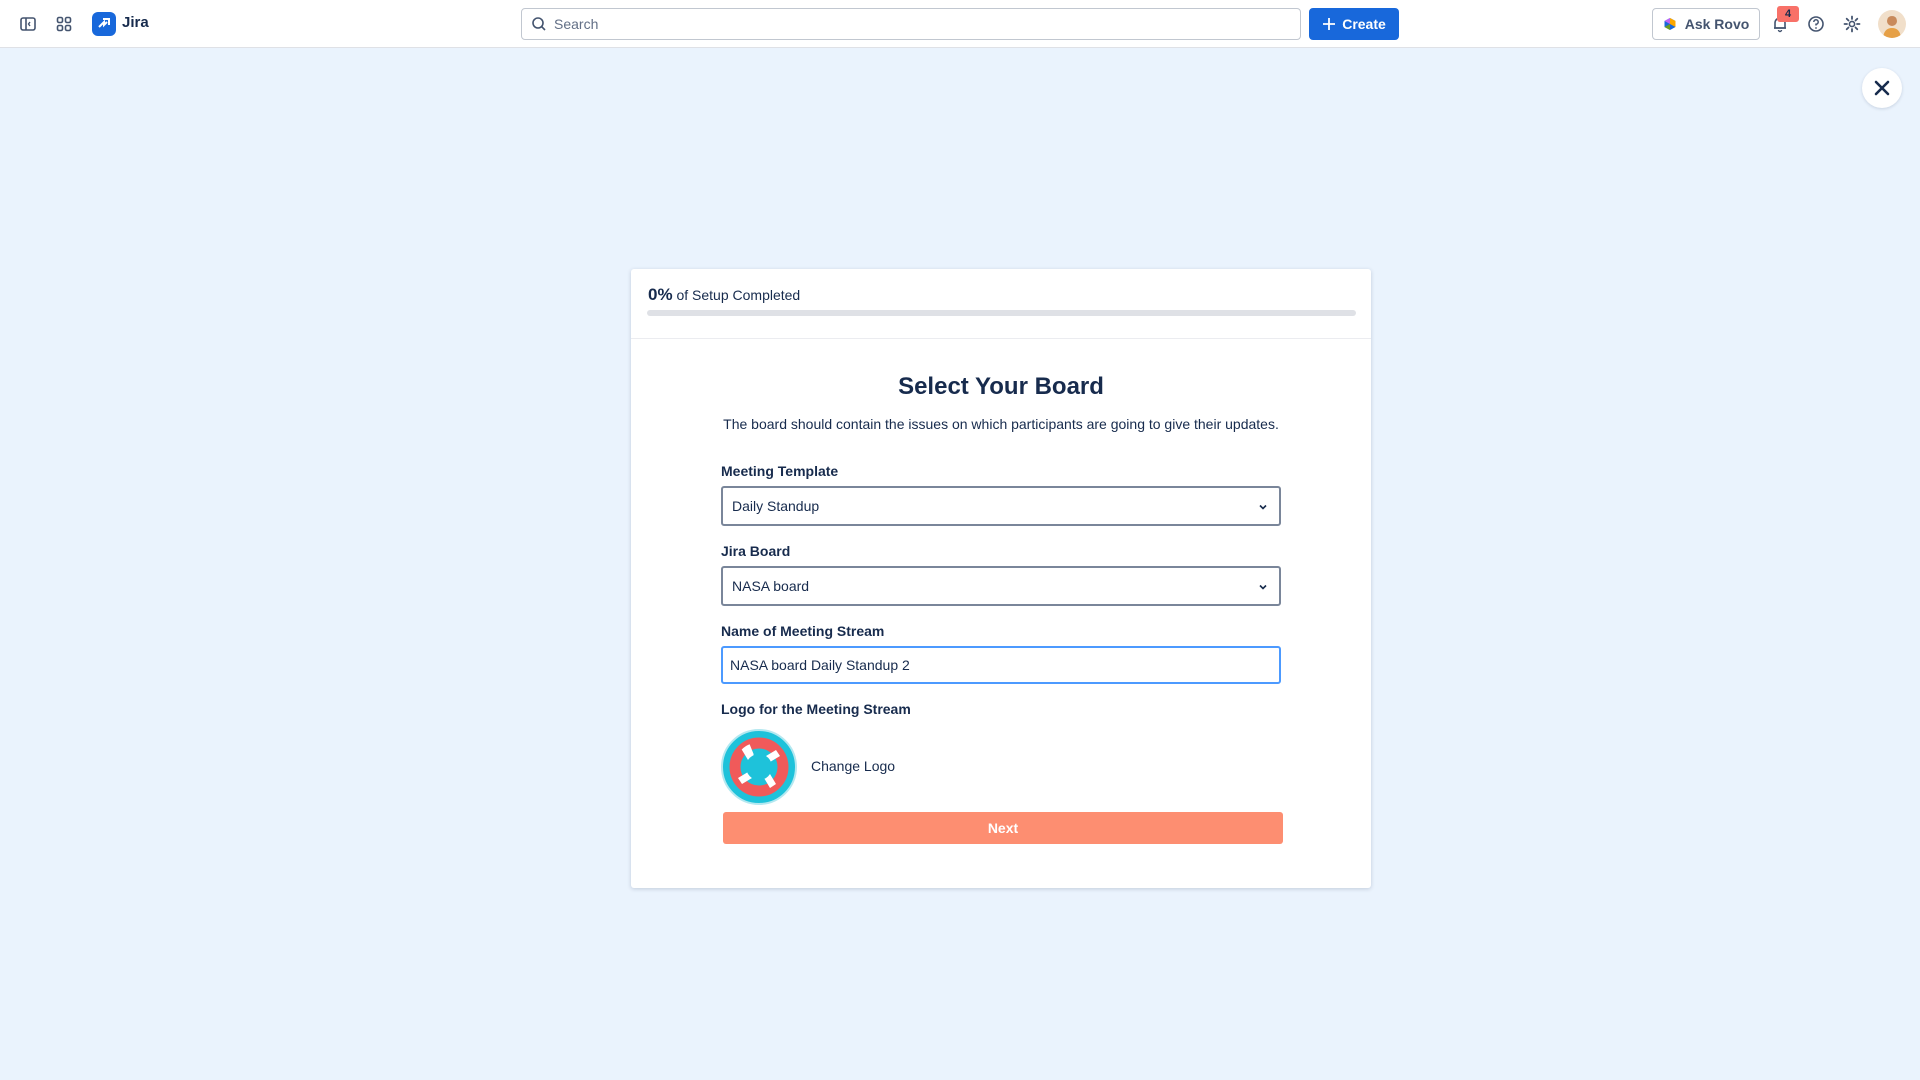 This screenshot has width=1920, height=1080. I want to click on progress-text: 0% of Setup Completed, so click(724, 295).